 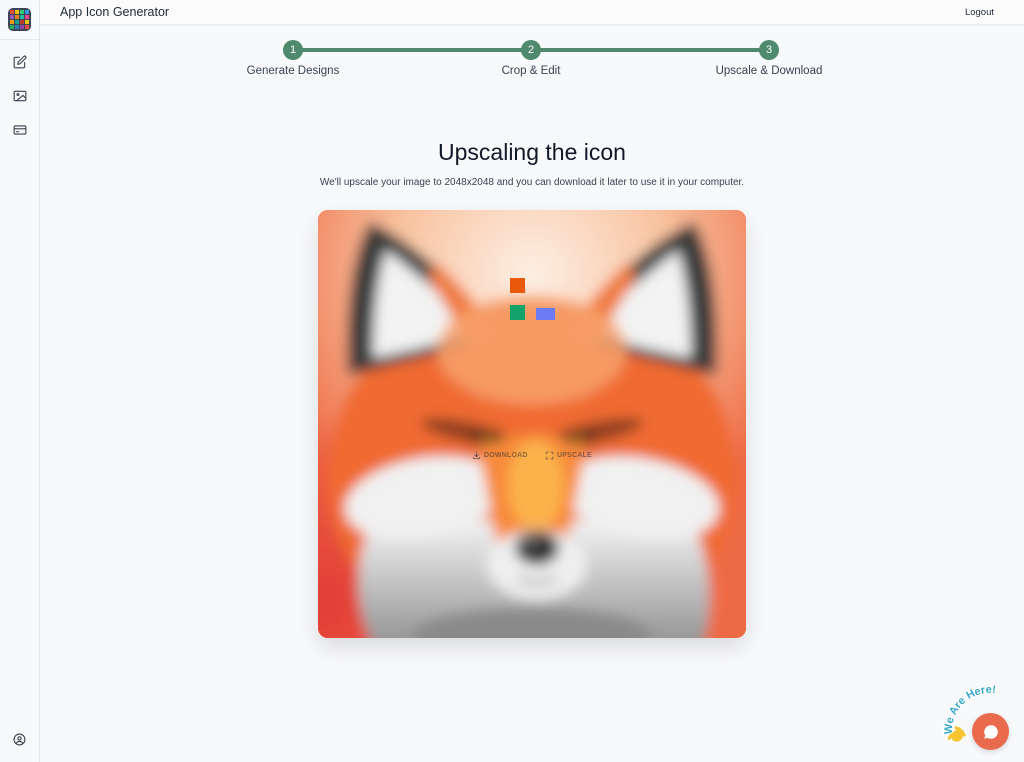 What do you see at coordinates (19, 19) in the screenshot?
I see `app-logo-icon` at bounding box center [19, 19].